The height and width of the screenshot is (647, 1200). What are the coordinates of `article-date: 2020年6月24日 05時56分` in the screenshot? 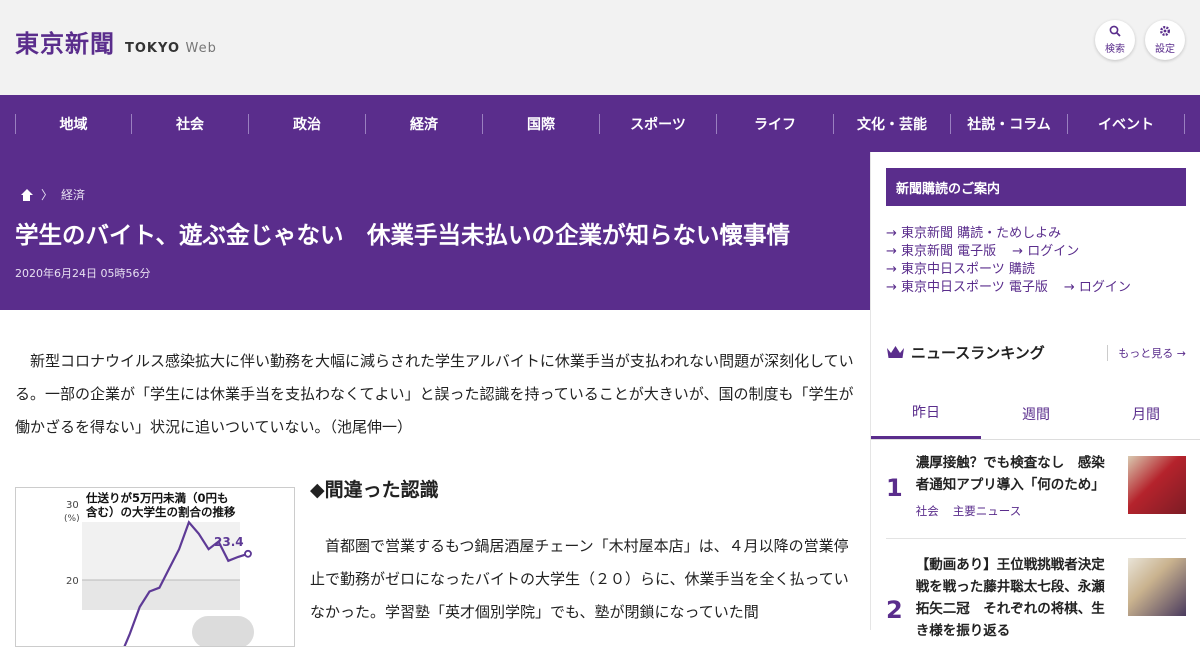 It's located at (83, 273).